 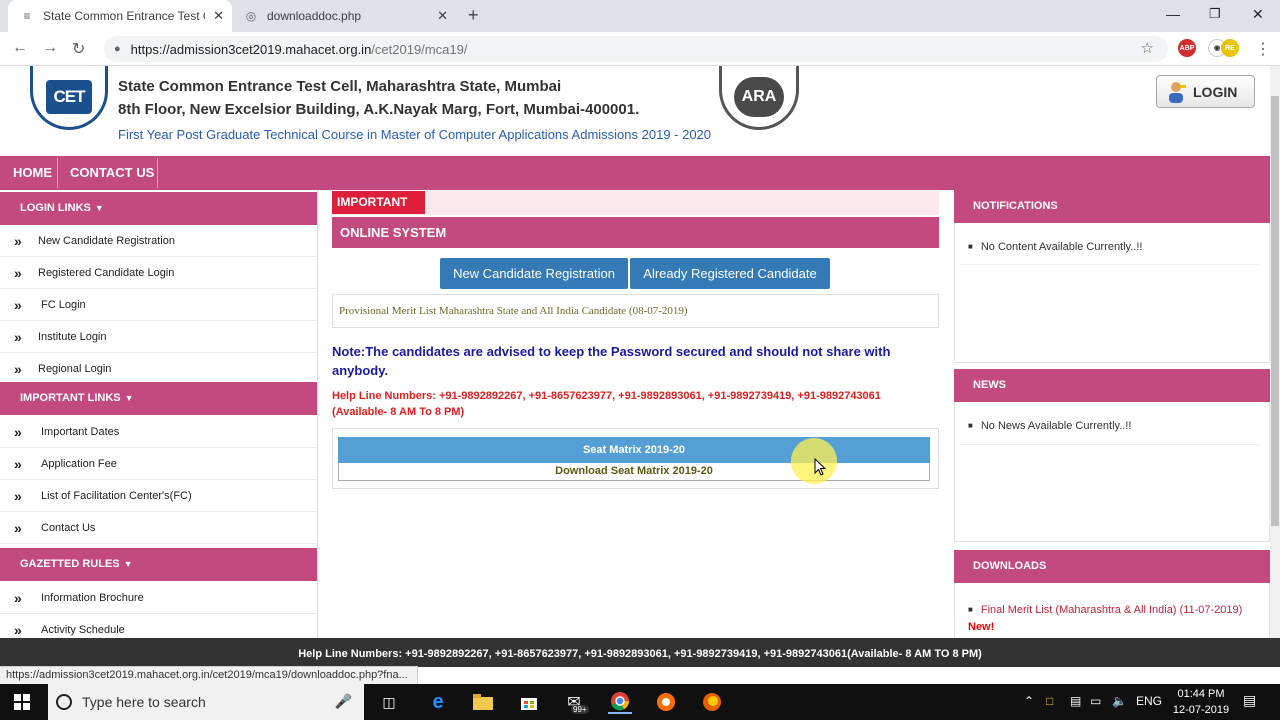 What do you see at coordinates (981, 627) in the screenshot?
I see `new-tag: New!` at bounding box center [981, 627].